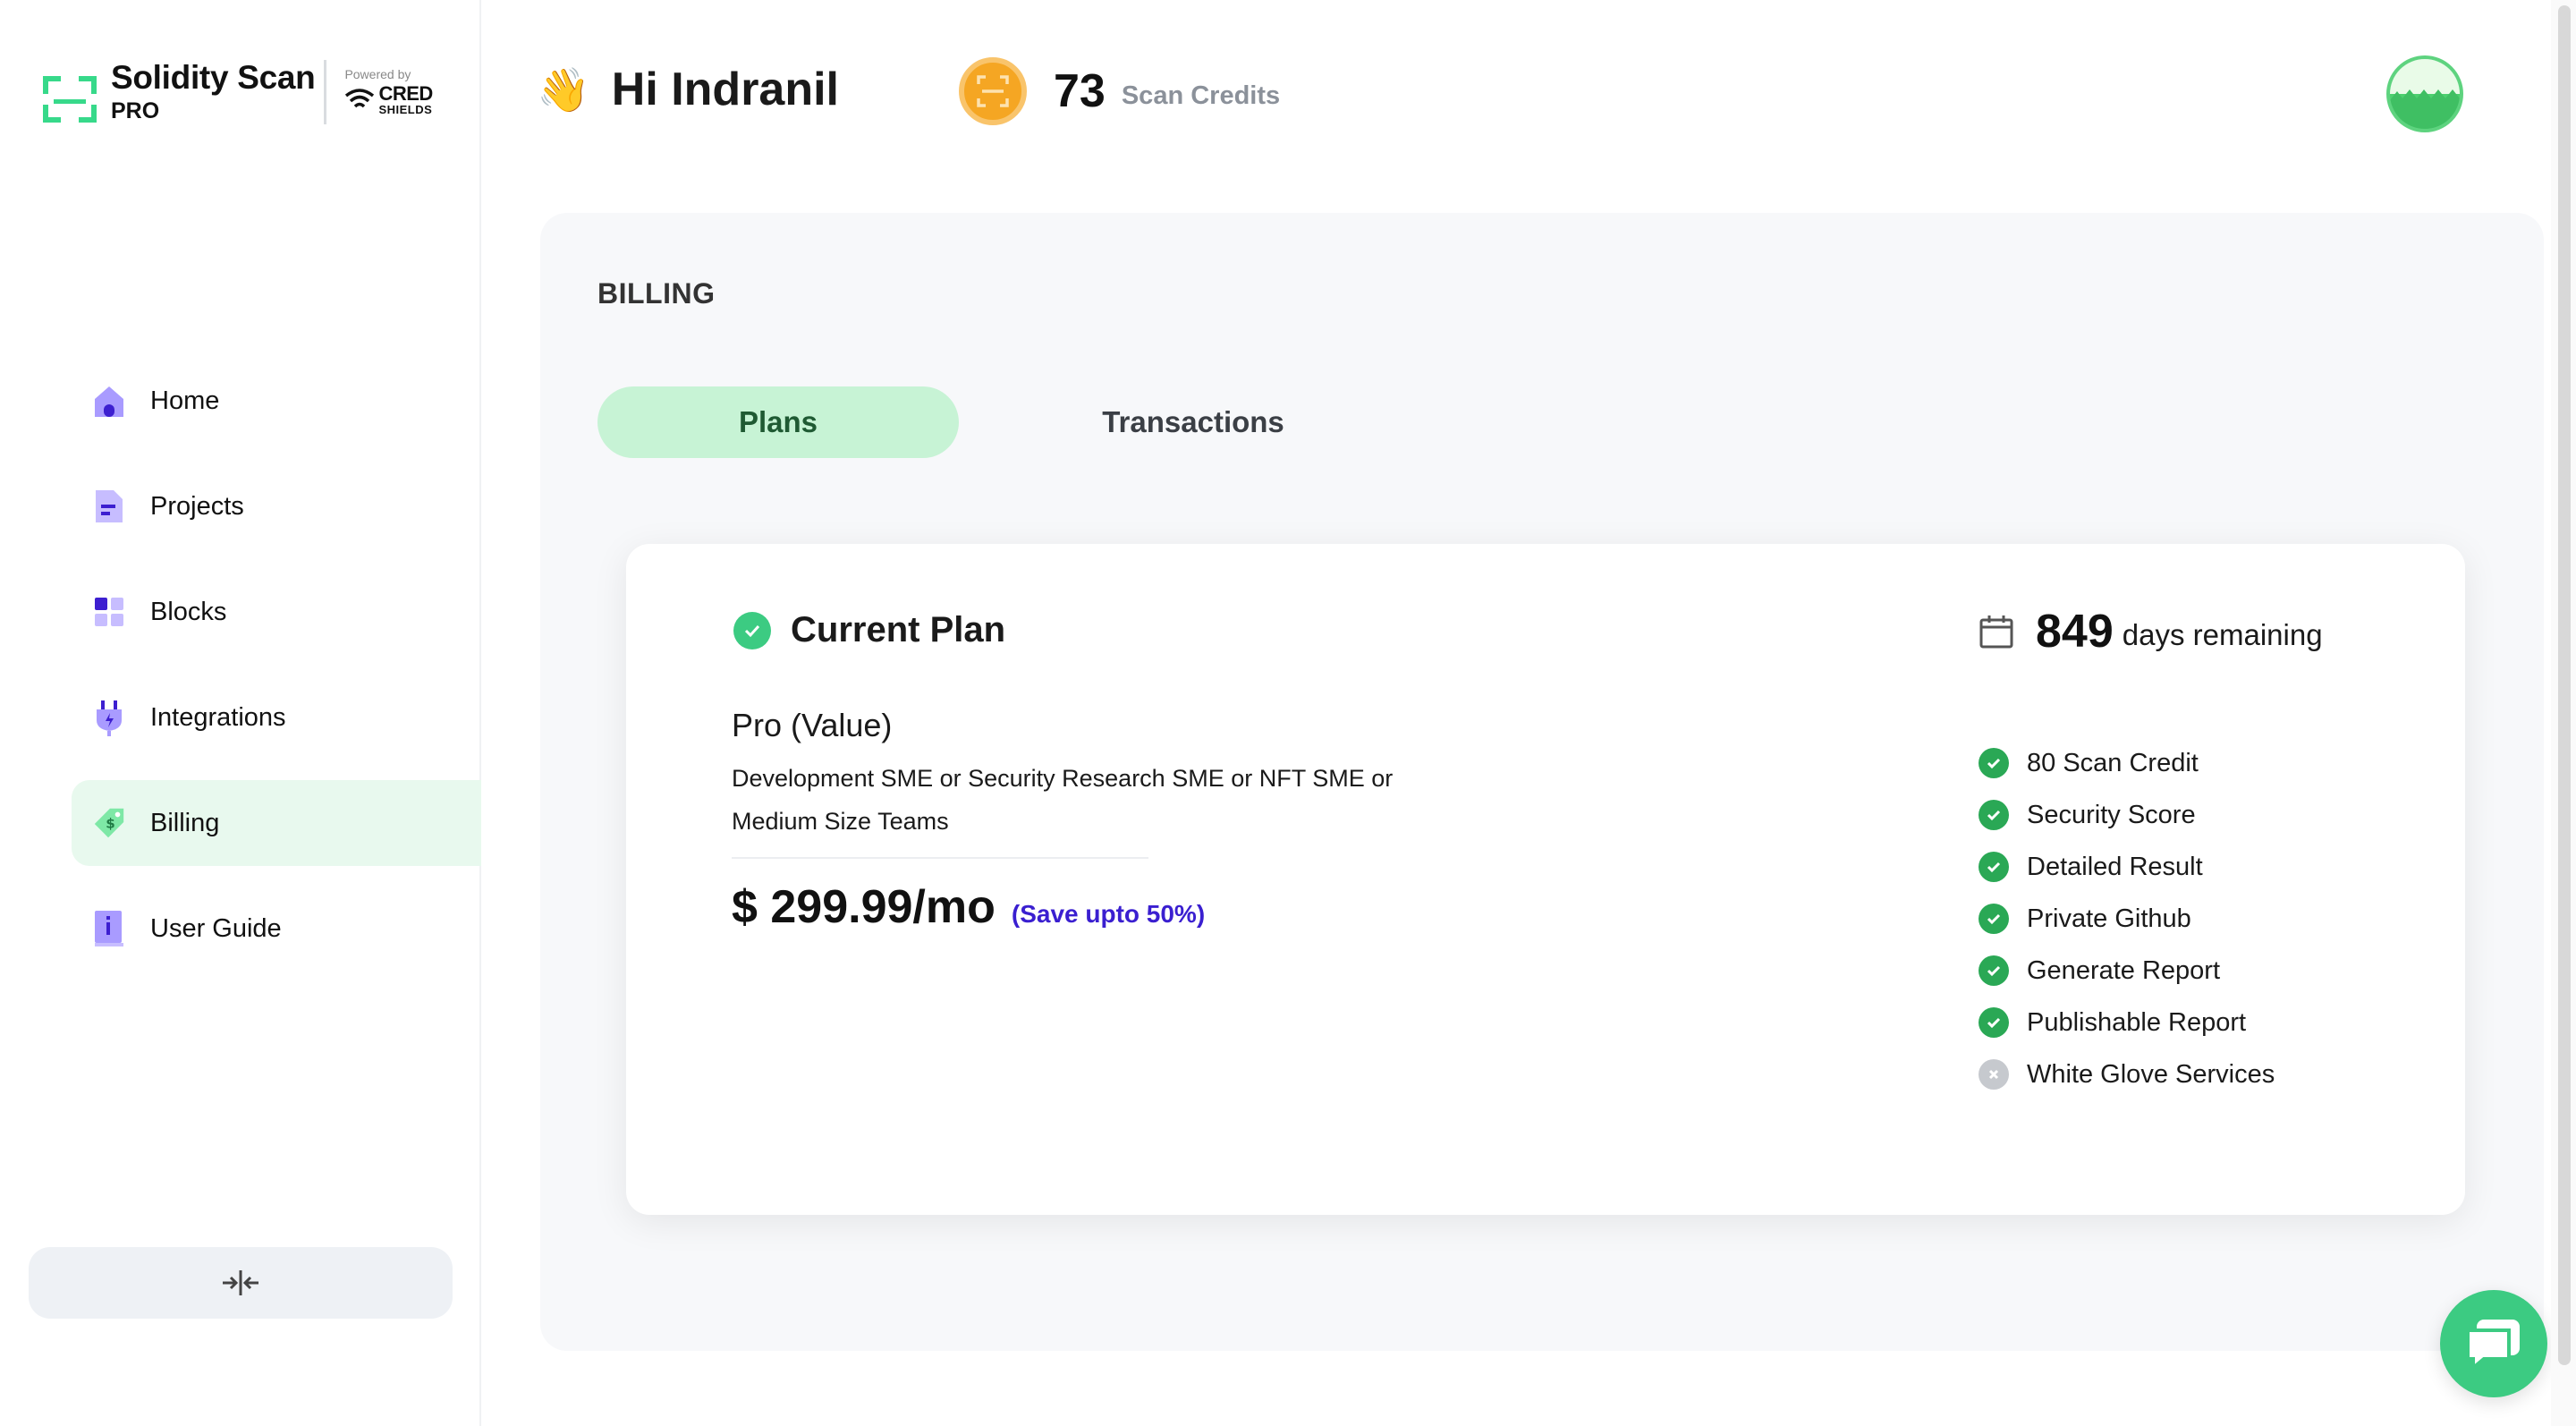 Image resolution: width=2576 pixels, height=1426 pixels. I want to click on greeting: 👋 Hi Indranil, so click(688, 90).